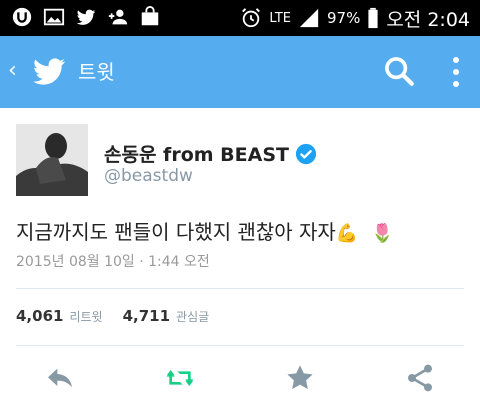 The width and height of the screenshot is (480, 412). I want to click on favorite-count: 4,711, so click(146, 316).